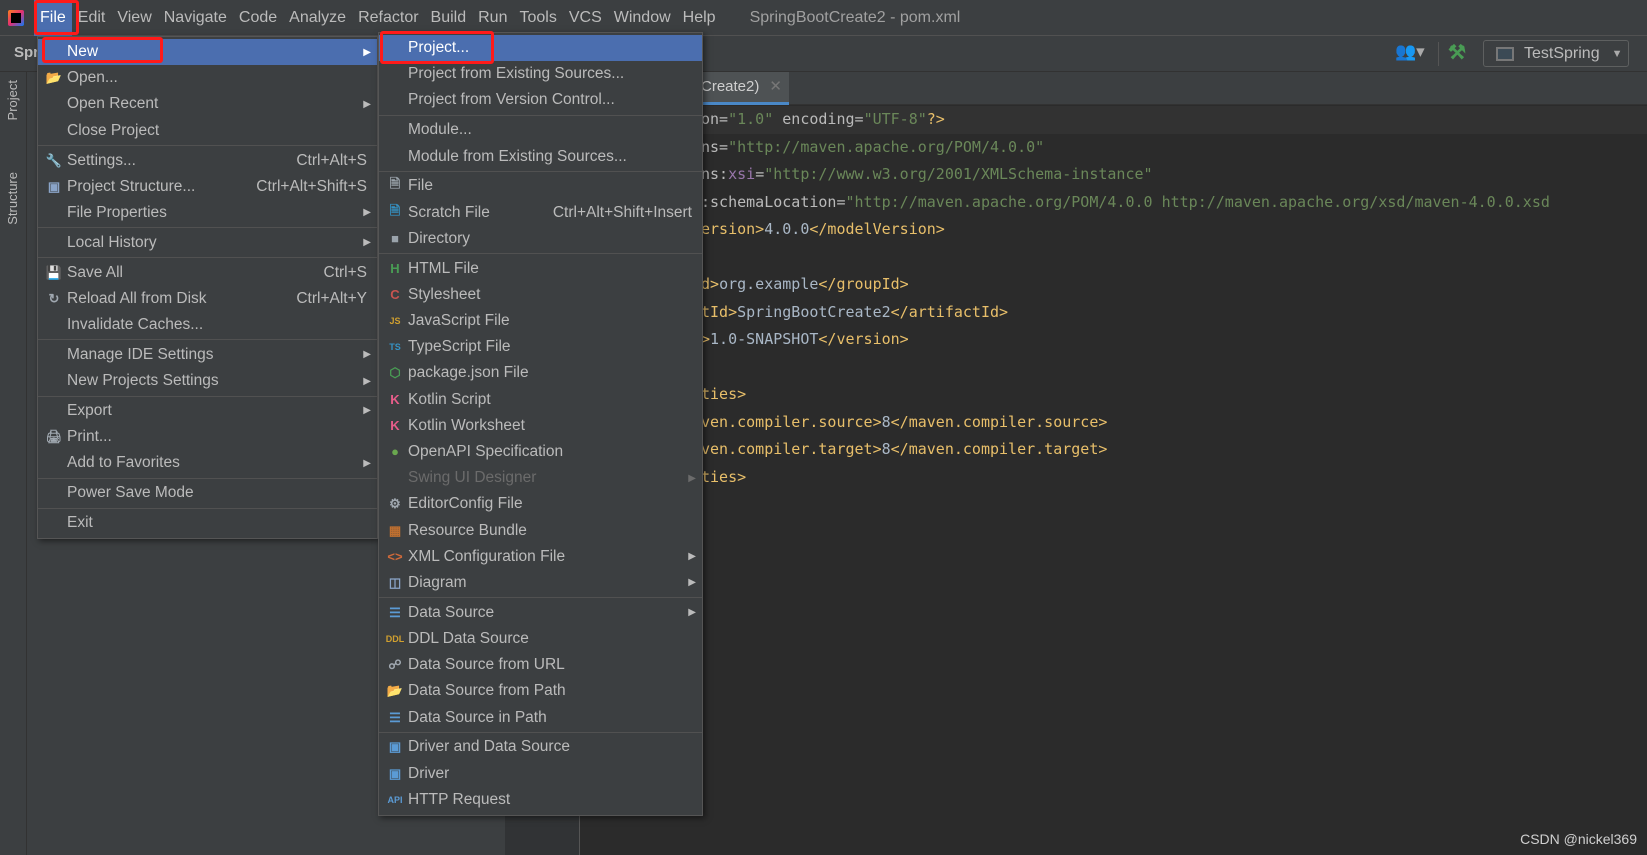 The width and height of the screenshot is (1647, 855). I want to click on menu-item-kotlin-script: K Kotlin Script, so click(540, 400).